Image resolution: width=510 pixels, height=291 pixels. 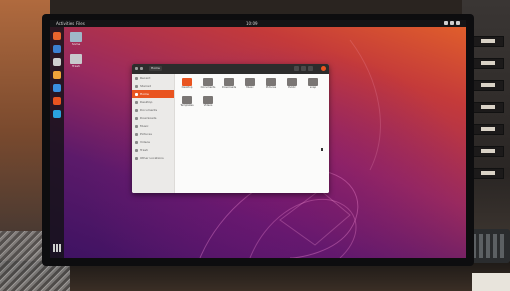 I want to click on sidebar-item: Videos, so click(x=153, y=142).